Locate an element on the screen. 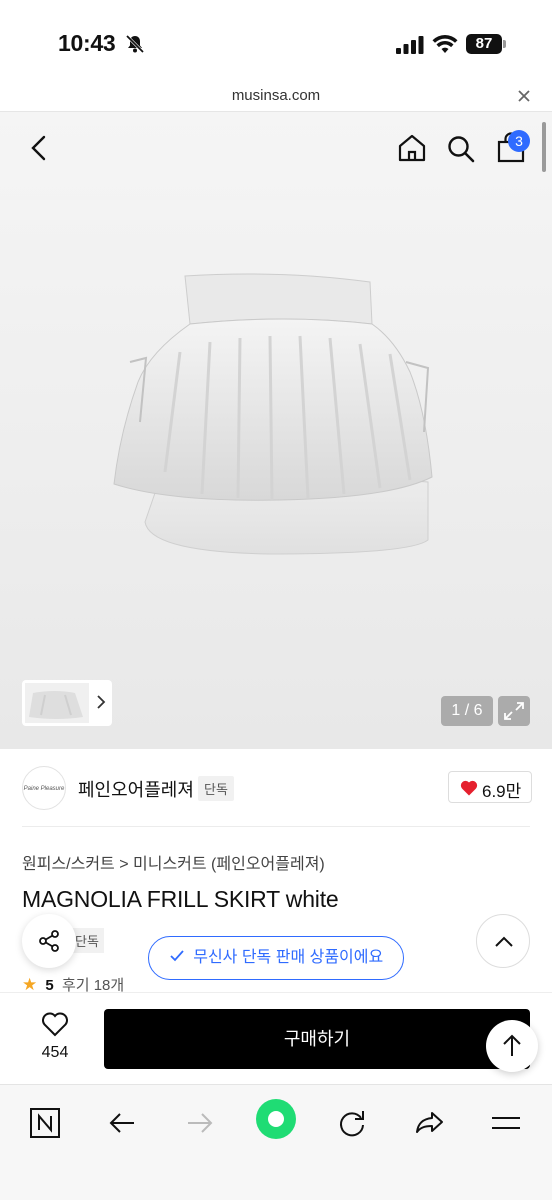 Image resolution: width=552 pixels, height=1200 pixels. cart-count-badge: 3 is located at coordinates (519, 141).